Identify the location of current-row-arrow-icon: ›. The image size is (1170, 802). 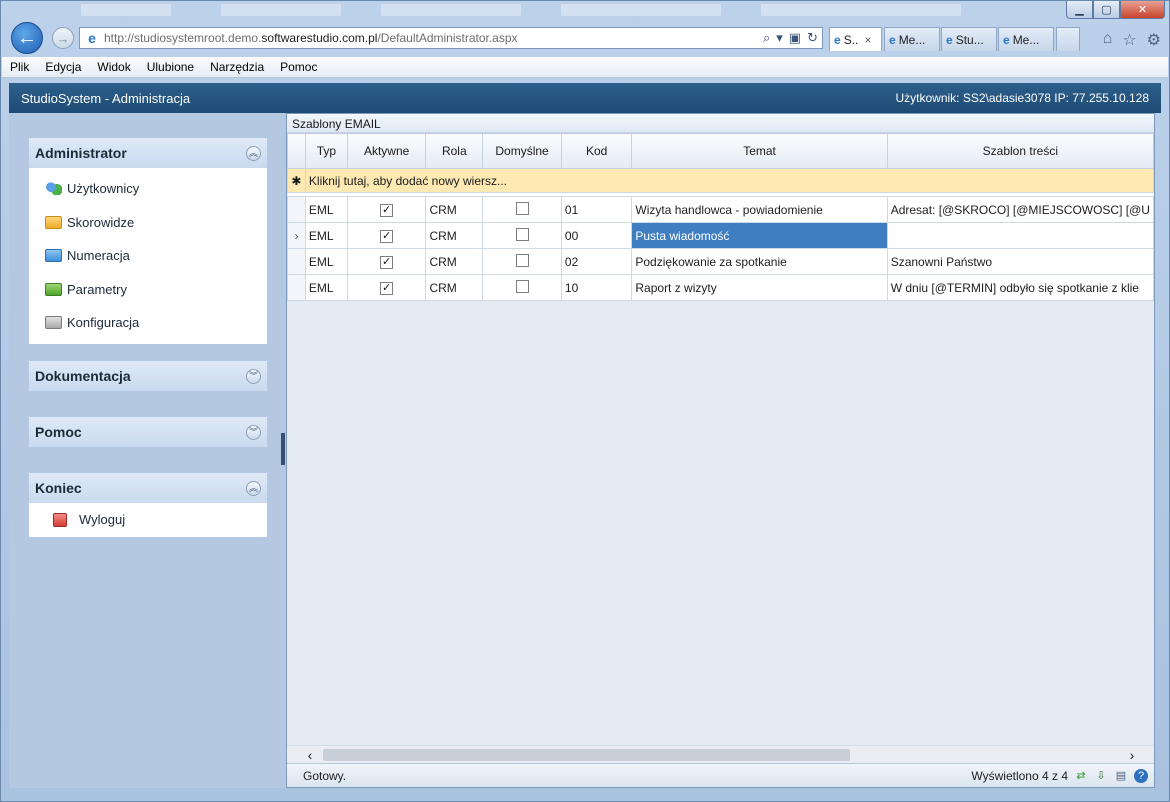
(296, 235).